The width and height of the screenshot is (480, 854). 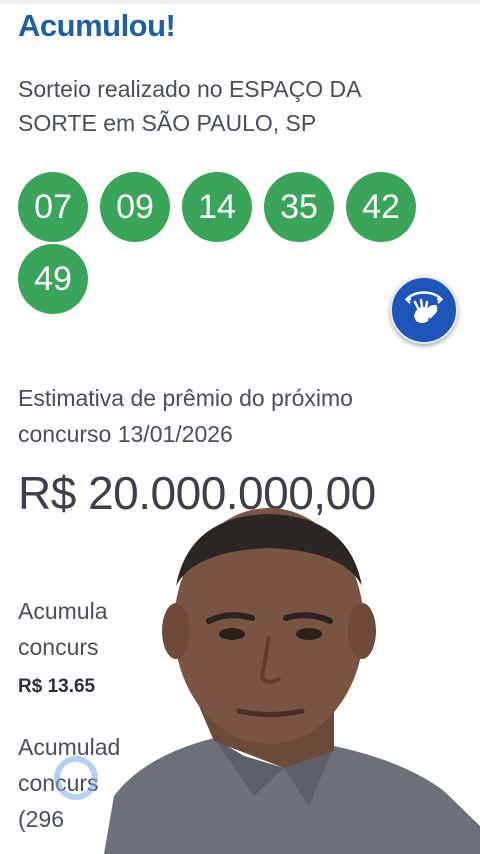 What do you see at coordinates (185, 398) in the screenshot?
I see `estimate-line-1: Estimativa de prêmio do próximo` at bounding box center [185, 398].